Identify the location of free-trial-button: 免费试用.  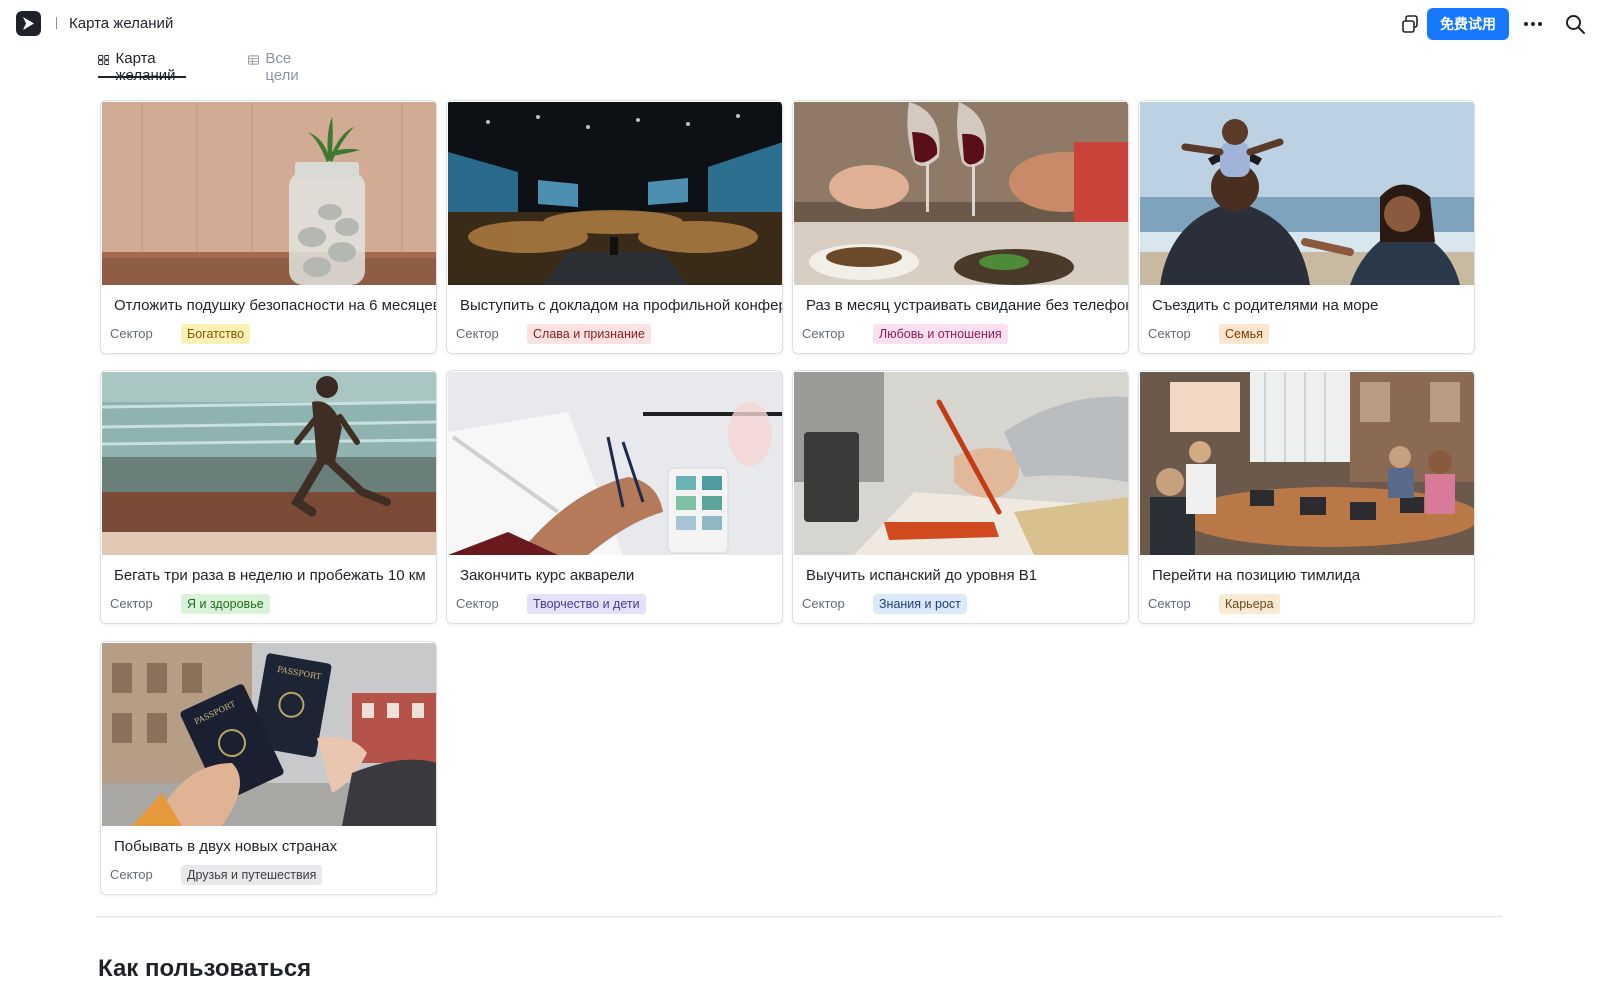
(1468, 24).